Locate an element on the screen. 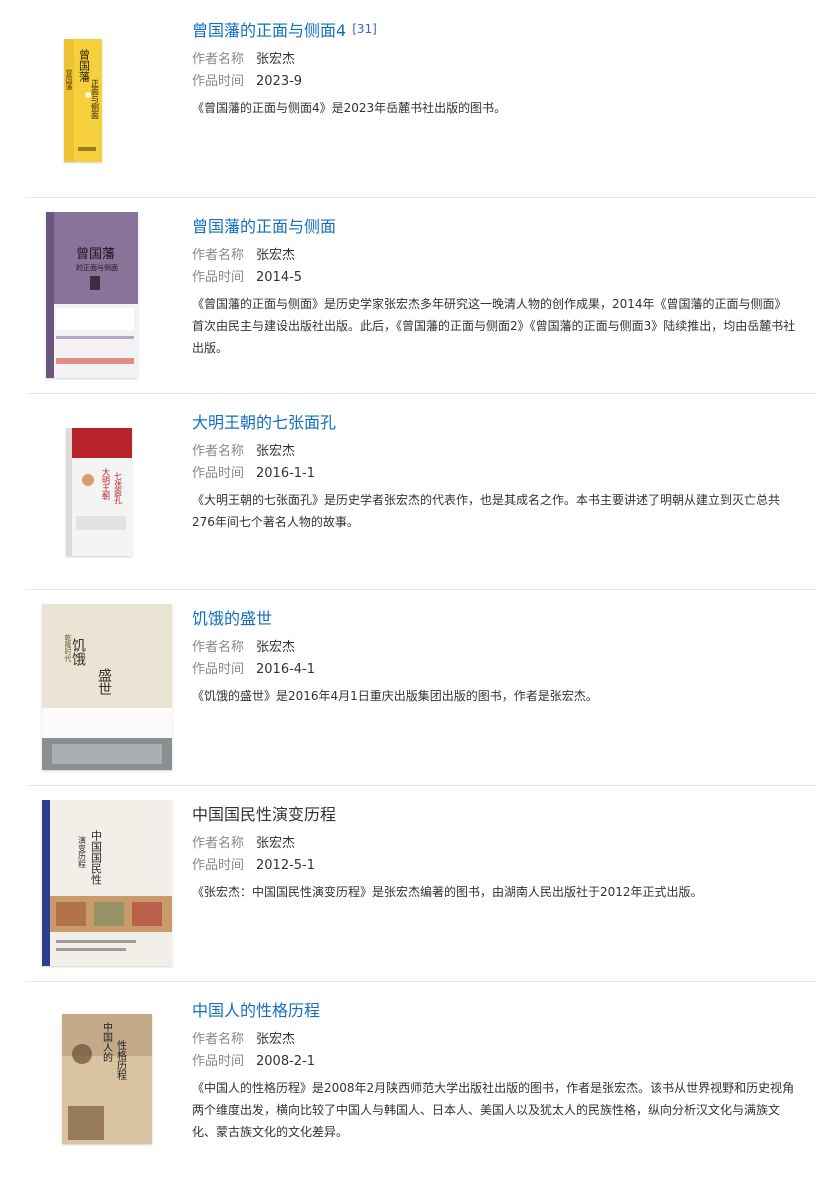  title-row: 曾国藩的正面与侧面4 [31] is located at coordinates (284, 31).